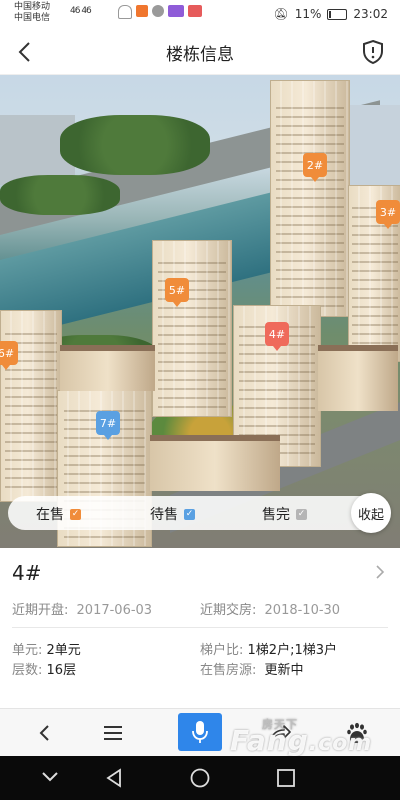 This screenshot has width=400, height=800. What do you see at coordinates (189, 514) in the screenshot?
I see `checkbox-pending: ✓` at bounding box center [189, 514].